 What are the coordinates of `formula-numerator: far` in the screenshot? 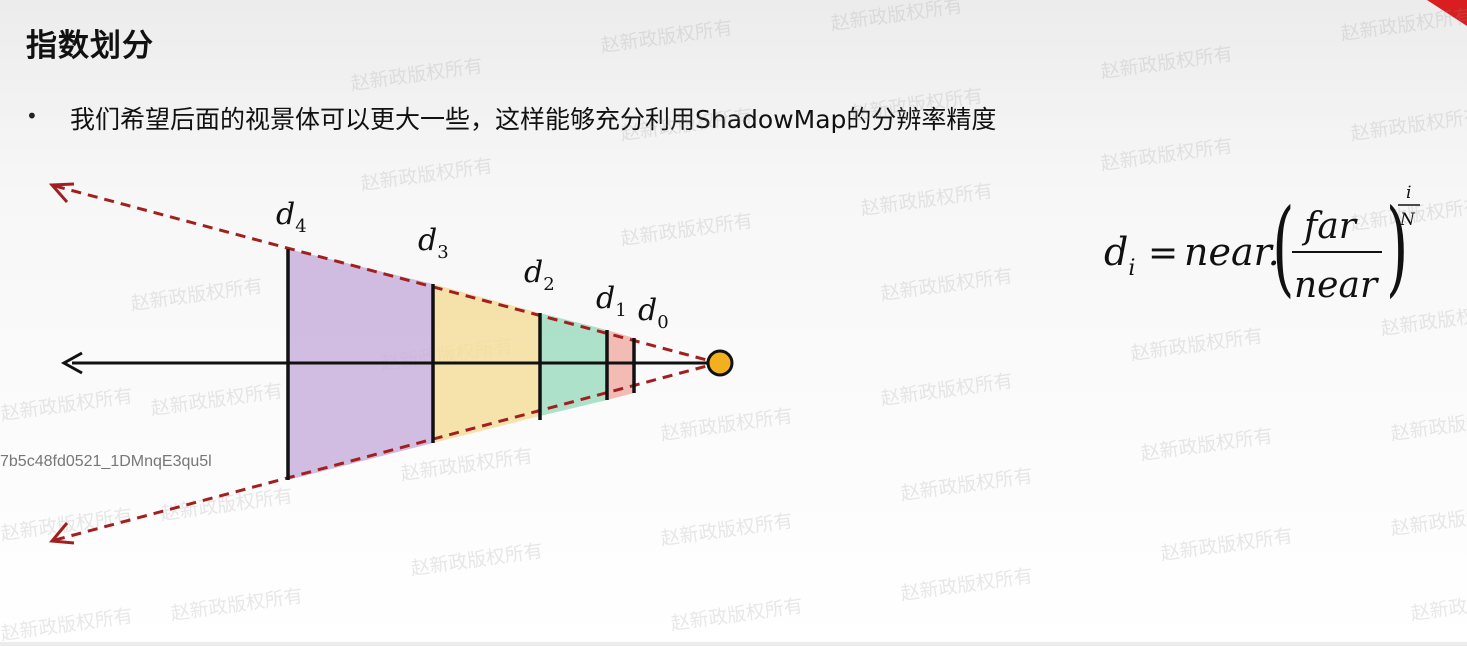 It's located at (1329, 226).